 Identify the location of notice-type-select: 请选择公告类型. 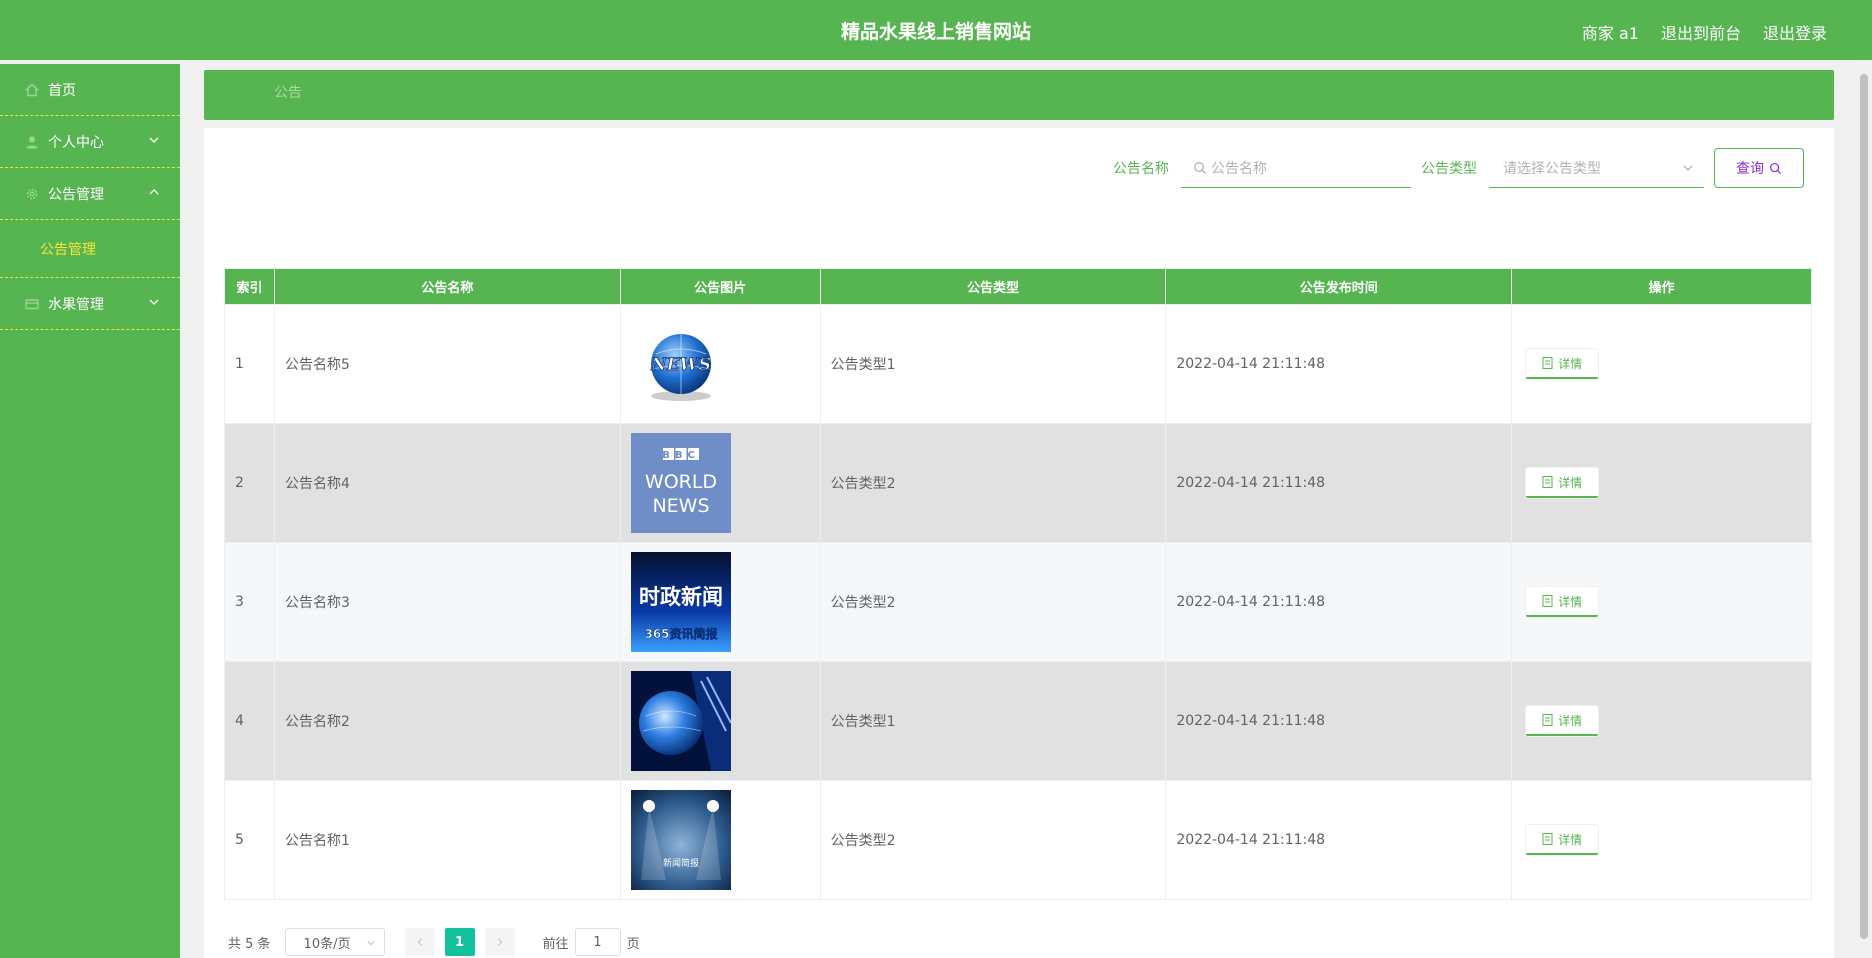
(1596, 168).